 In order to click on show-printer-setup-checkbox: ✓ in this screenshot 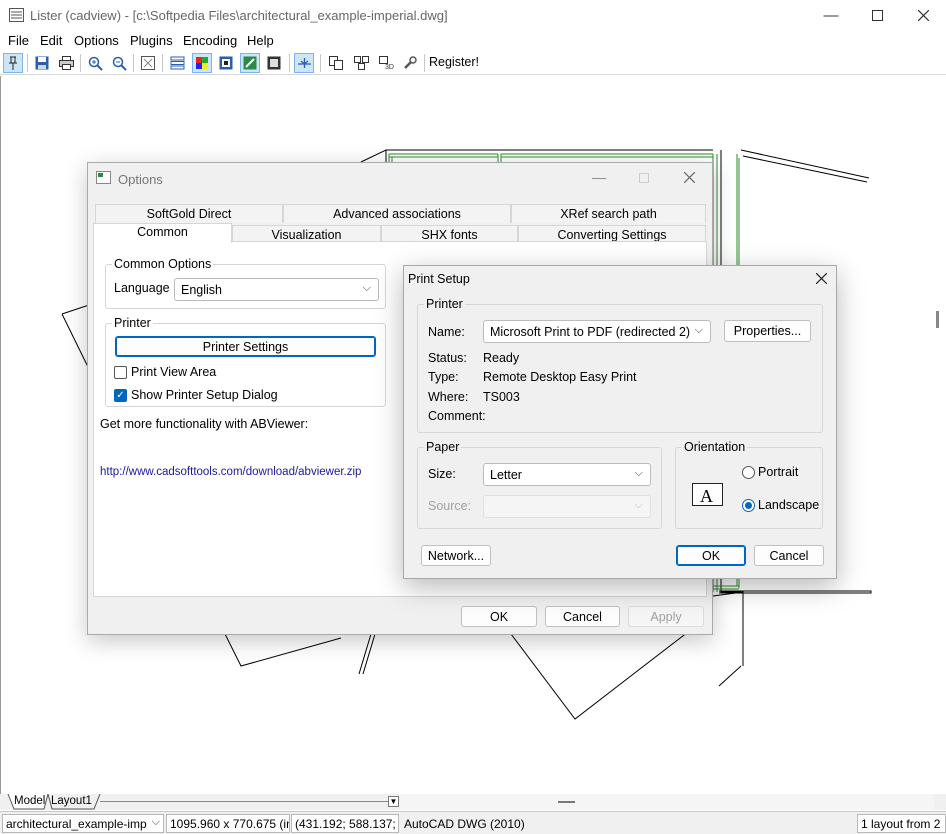, I will do `click(120, 395)`.